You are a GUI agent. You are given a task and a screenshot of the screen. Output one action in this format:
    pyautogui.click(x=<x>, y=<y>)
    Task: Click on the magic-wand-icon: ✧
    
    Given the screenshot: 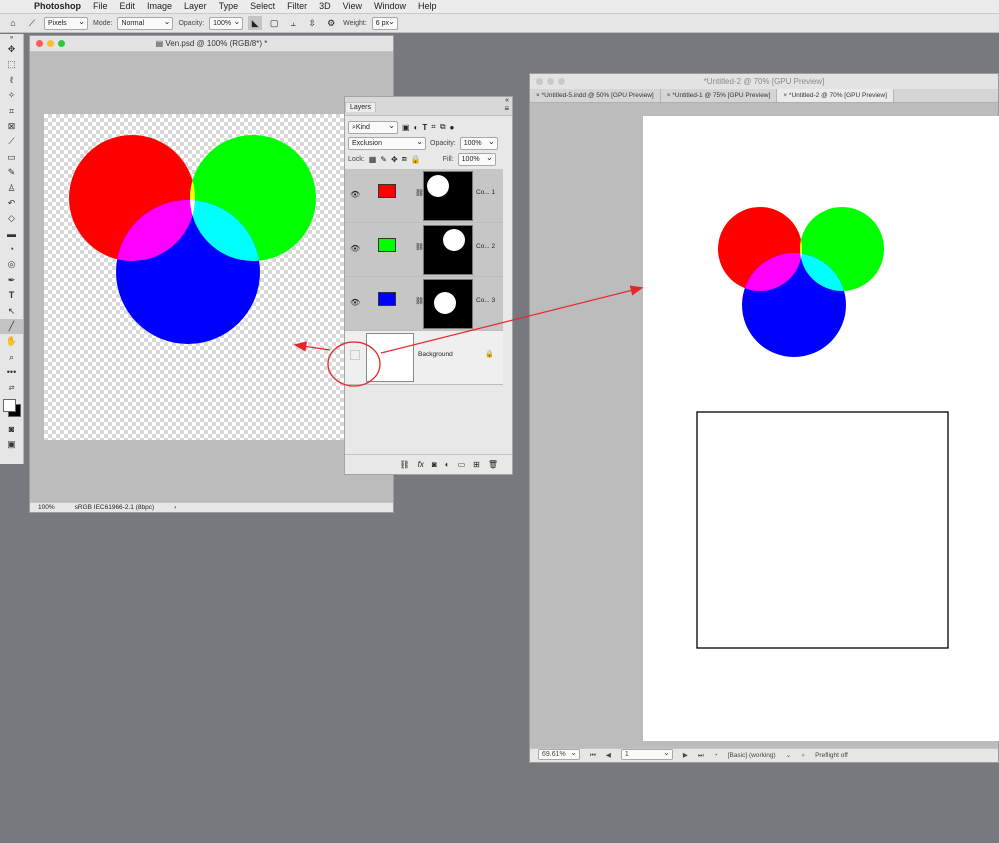 What is the action you would take?
    pyautogui.click(x=11, y=95)
    